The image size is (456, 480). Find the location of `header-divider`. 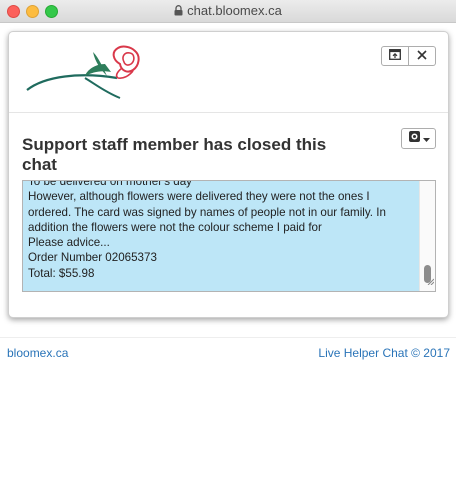

header-divider is located at coordinates (228, 112).